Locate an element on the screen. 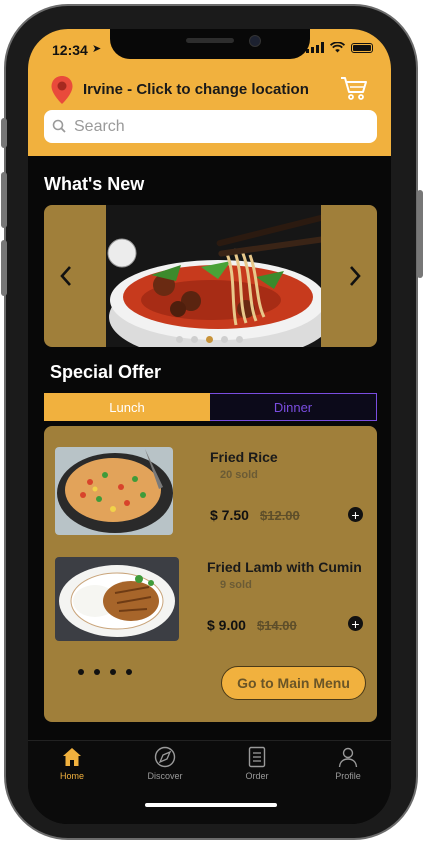 This screenshot has height=847, width=424. tab-profile-label: Profile is located at coordinates (348, 776).